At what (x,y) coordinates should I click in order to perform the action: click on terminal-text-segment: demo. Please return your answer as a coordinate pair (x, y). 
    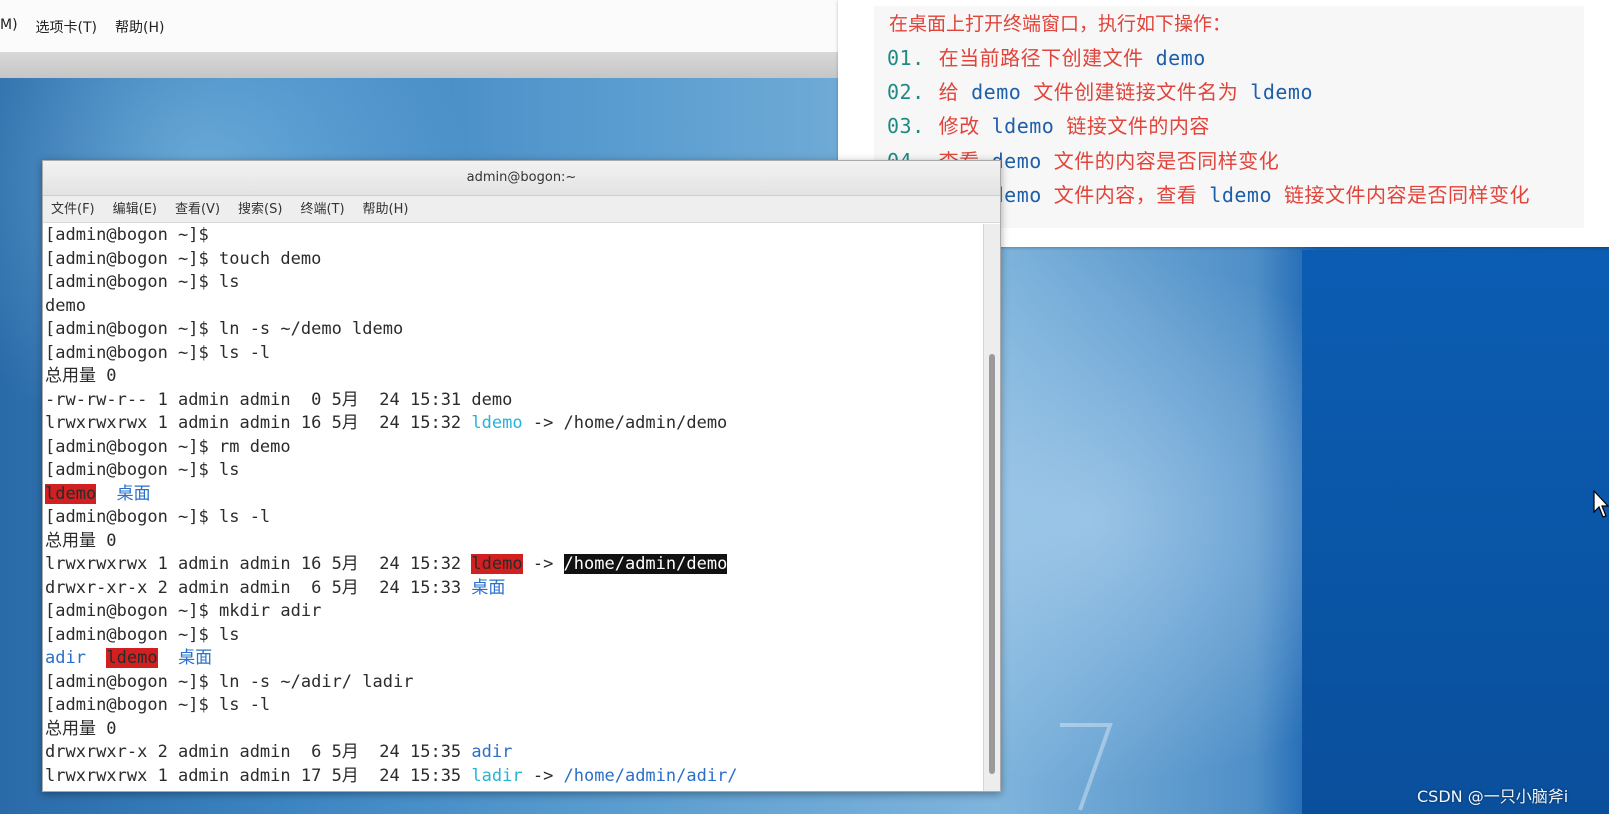
    Looking at the image, I should click on (65, 305).